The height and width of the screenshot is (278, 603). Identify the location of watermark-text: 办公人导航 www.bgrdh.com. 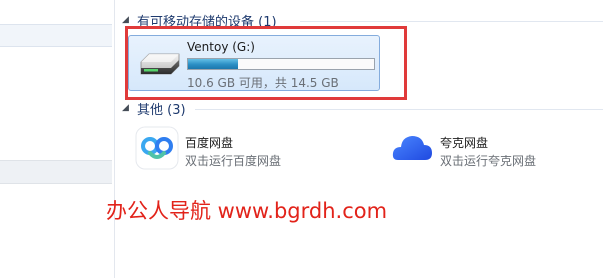
(247, 211).